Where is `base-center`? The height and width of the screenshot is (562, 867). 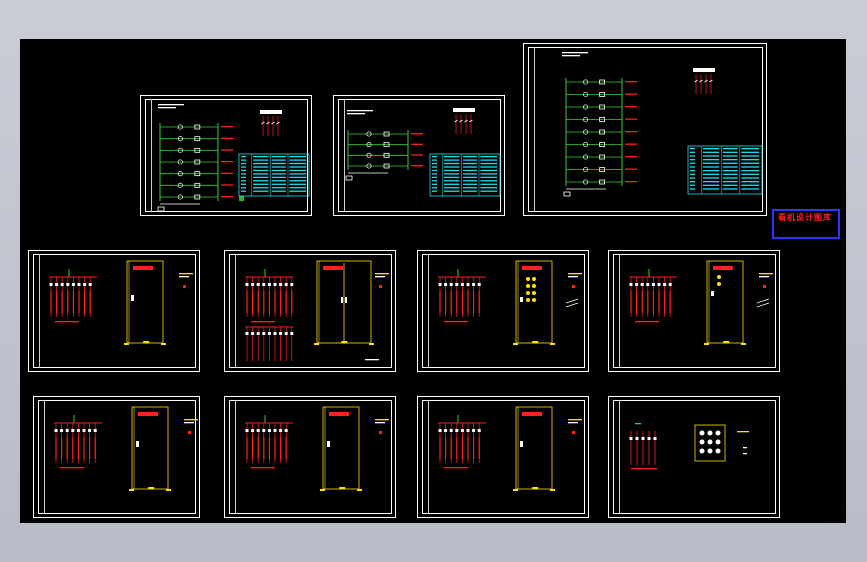 base-center is located at coordinates (146, 342).